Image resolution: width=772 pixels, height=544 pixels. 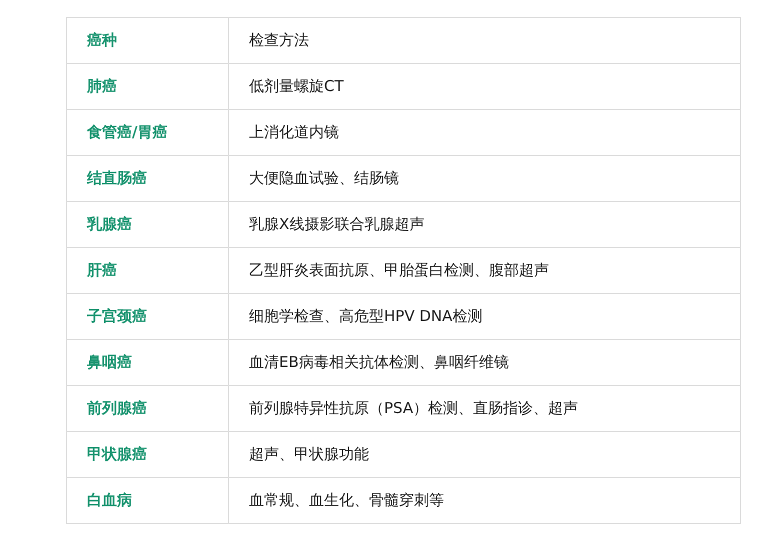 I want to click on table-cell: 肝癌, so click(x=147, y=271).